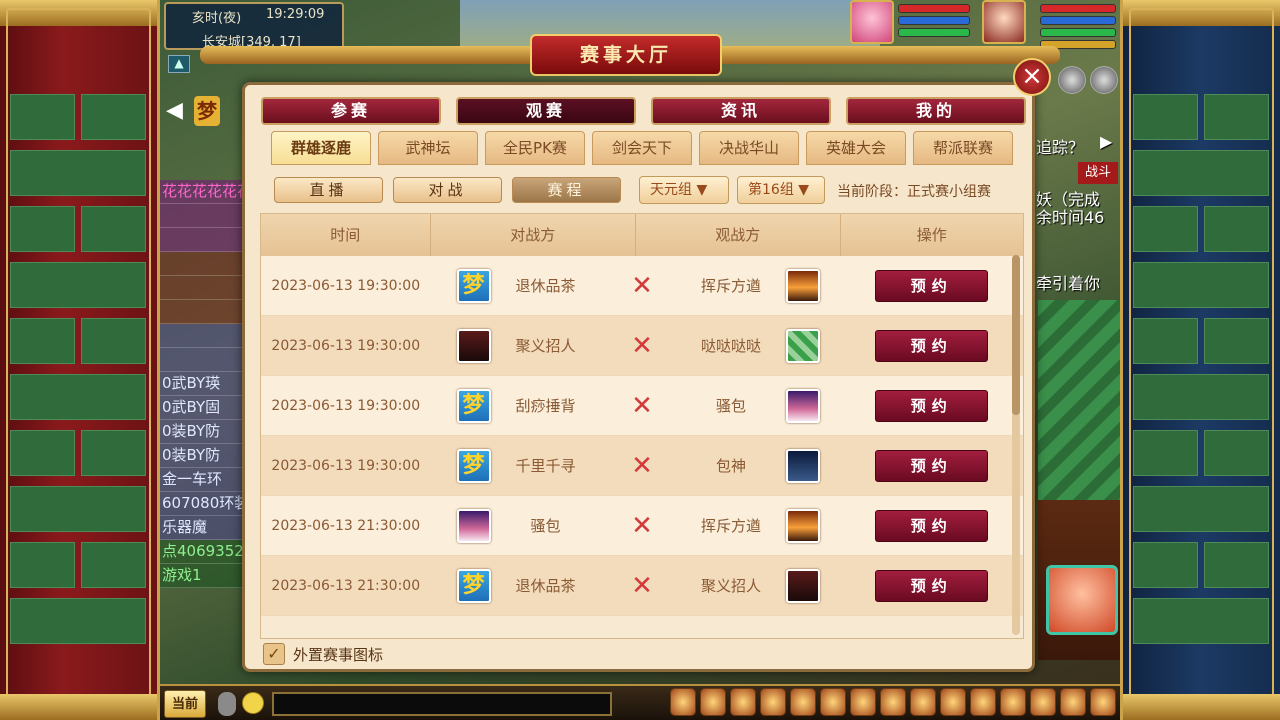 The image size is (1280, 720). I want to click on team-b-cell: 哒哒哒哒, so click(738, 345).